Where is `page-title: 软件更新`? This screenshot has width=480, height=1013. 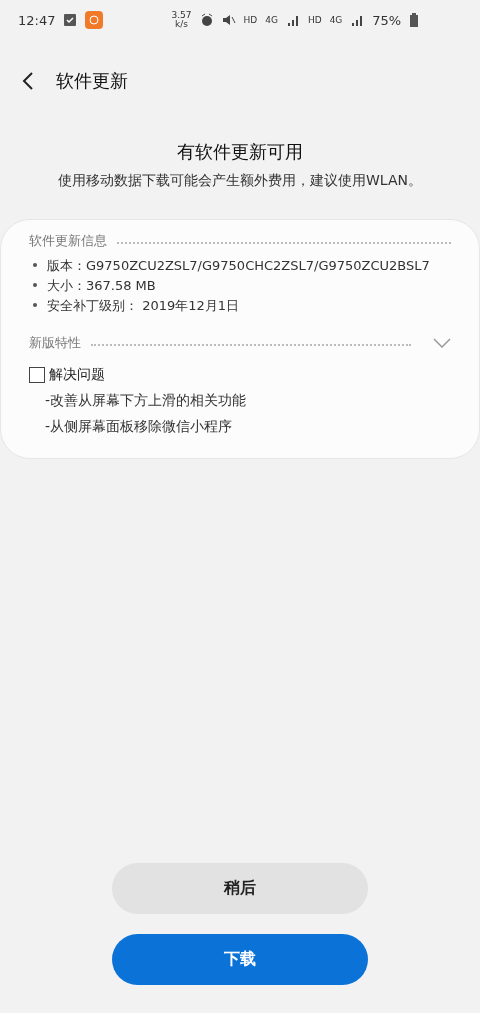
page-title: 软件更新 is located at coordinates (92, 81).